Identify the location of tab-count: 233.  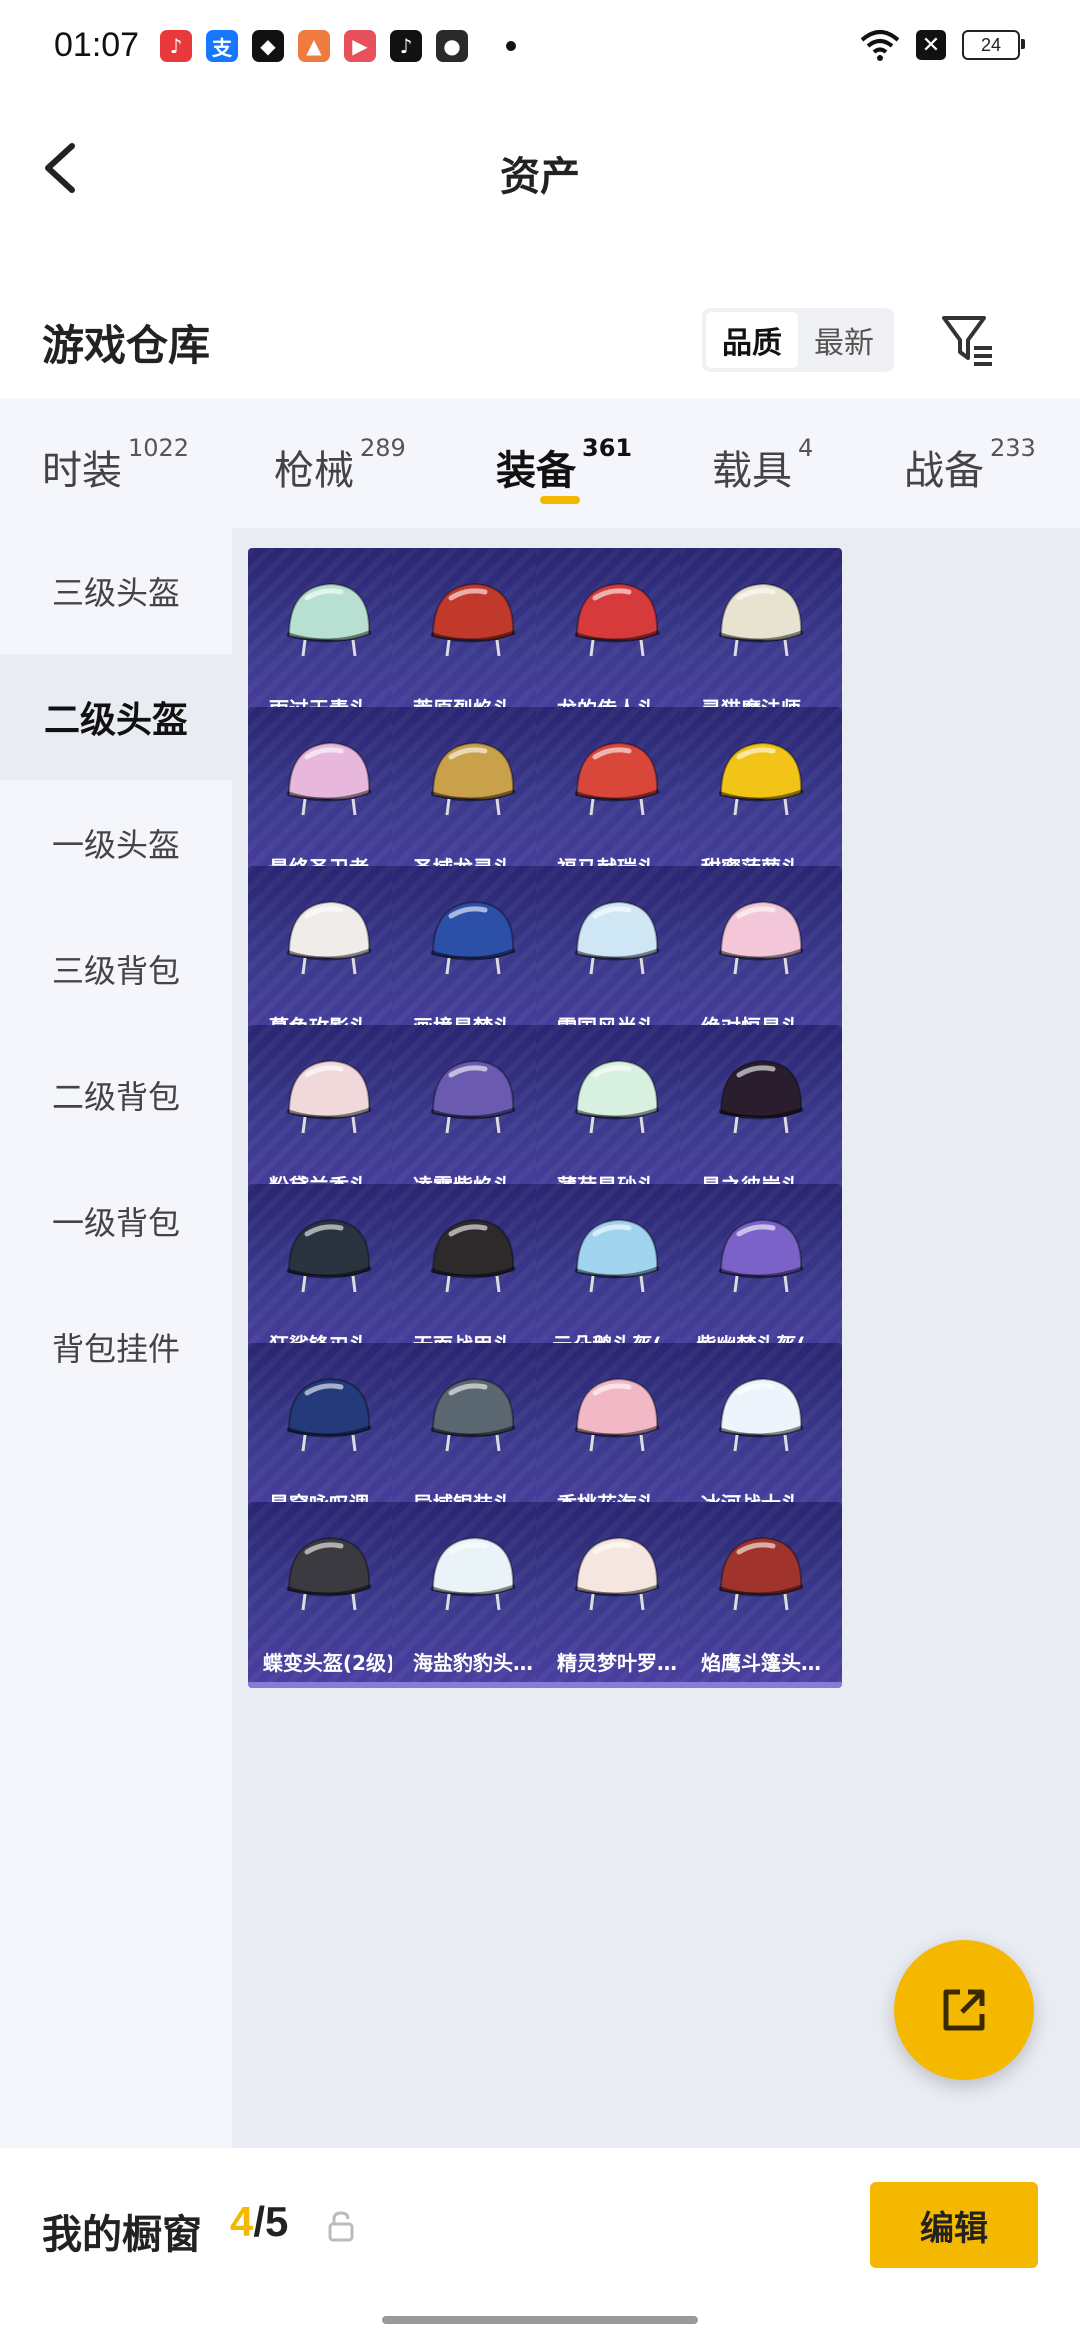
(1013, 448).